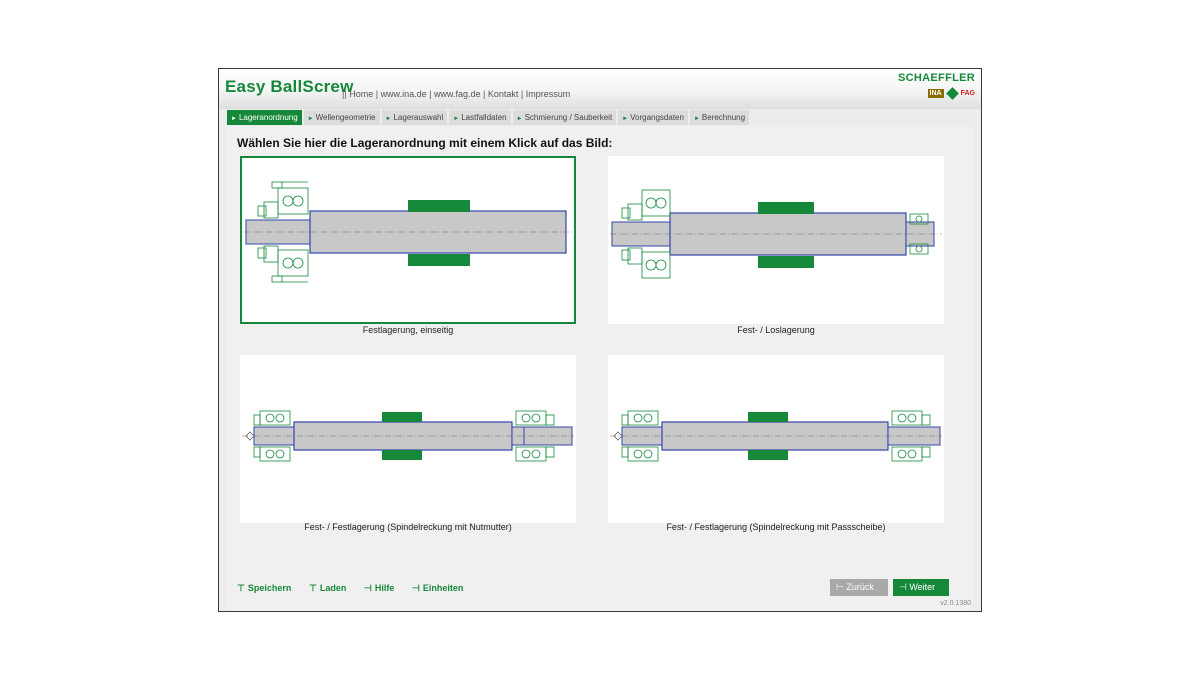 This screenshot has width=1200, height=675. What do you see at coordinates (936, 78) in the screenshot?
I see `schaeffler-logo: SCHAEFFLER` at bounding box center [936, 78].